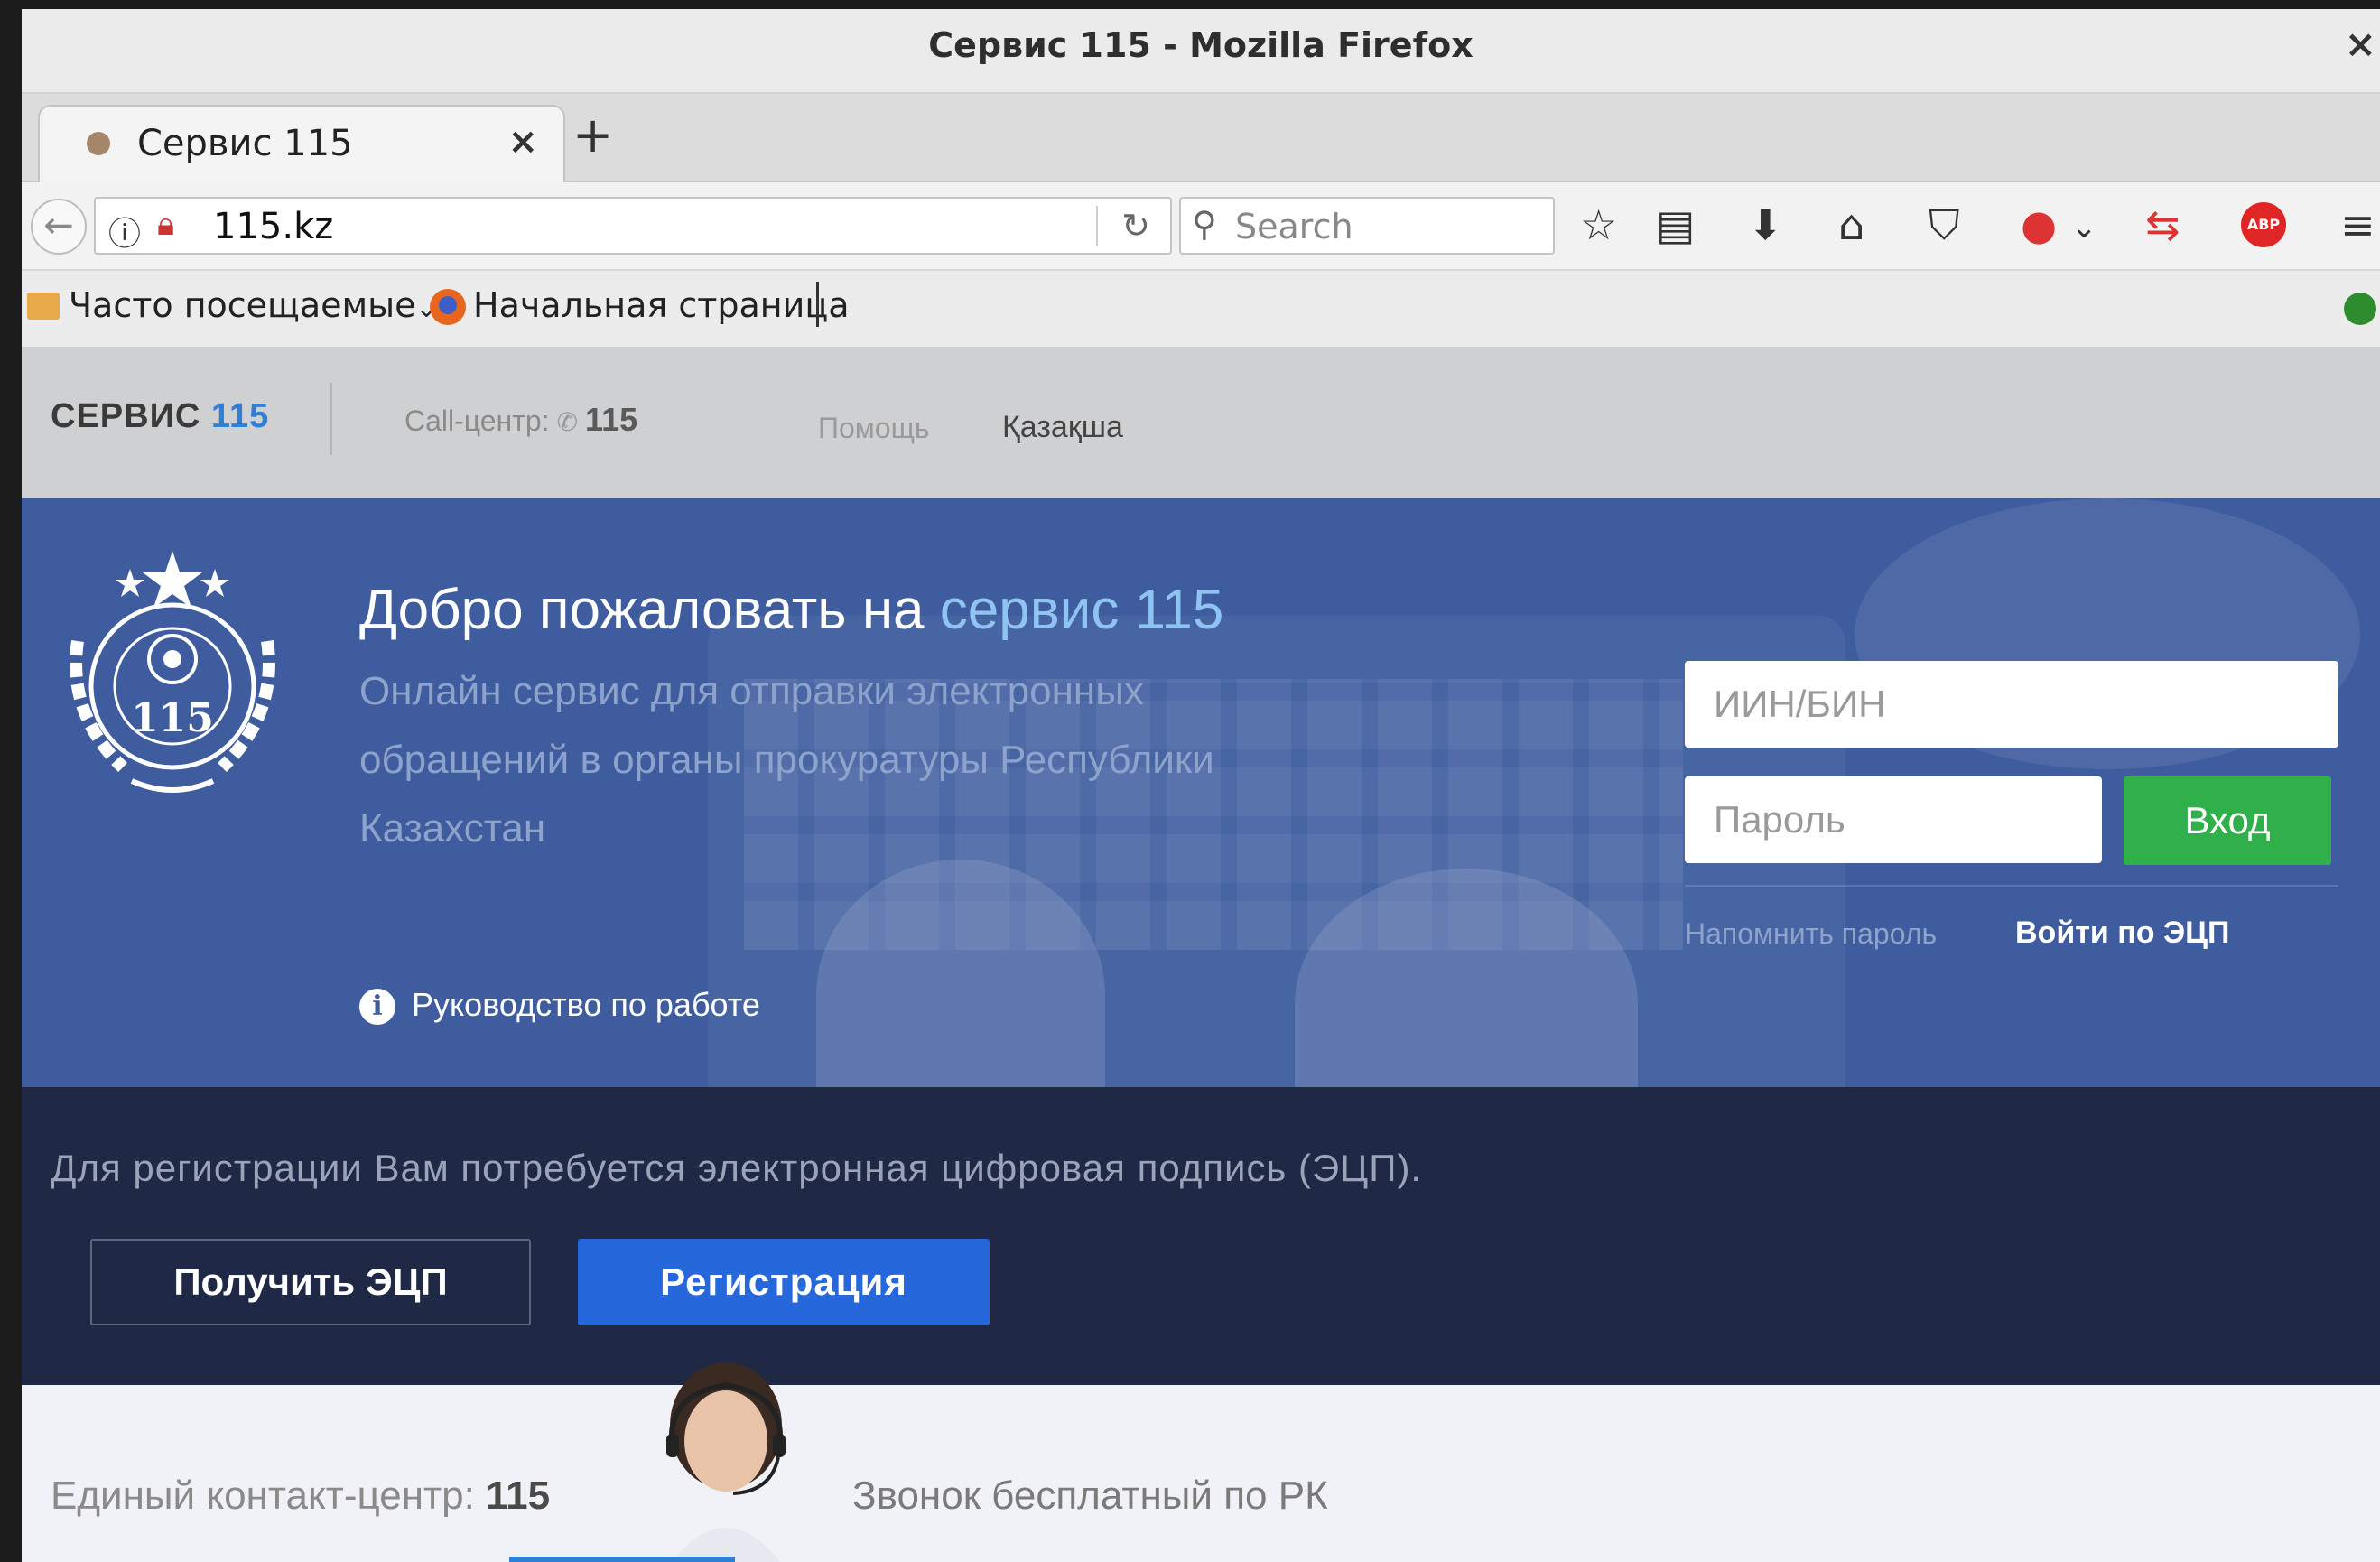  What do you see at coordinates (1201, 139) in the screenshot?
I see `tab-strip: Сервис 115 × +` at bounding box center [1201, 139].